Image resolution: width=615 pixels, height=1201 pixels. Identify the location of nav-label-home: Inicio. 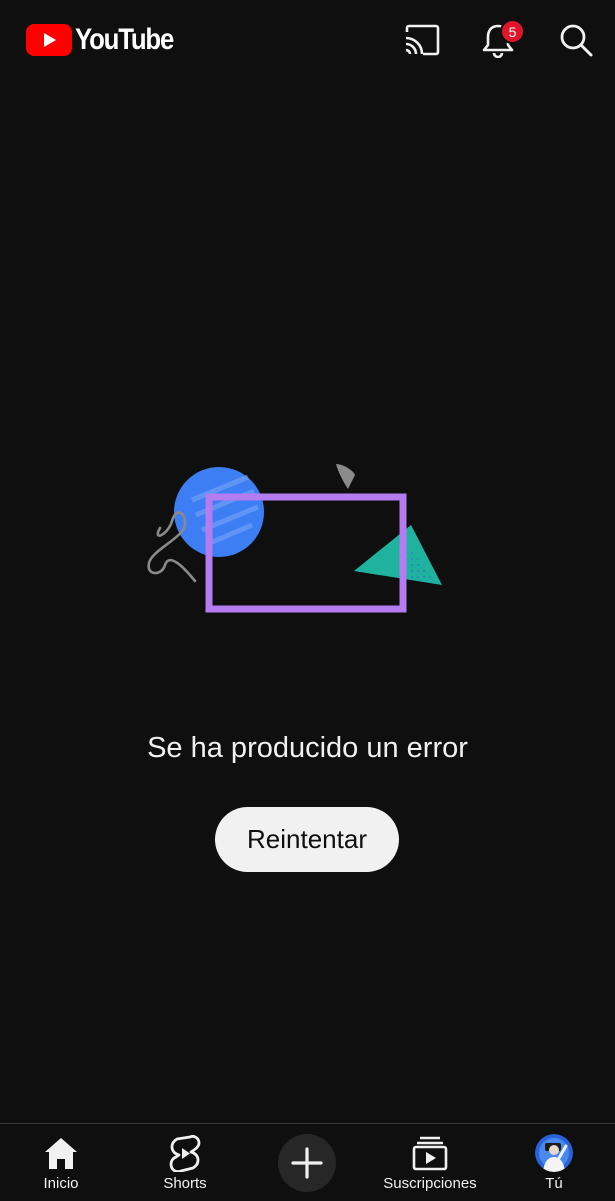
(61, 1183).